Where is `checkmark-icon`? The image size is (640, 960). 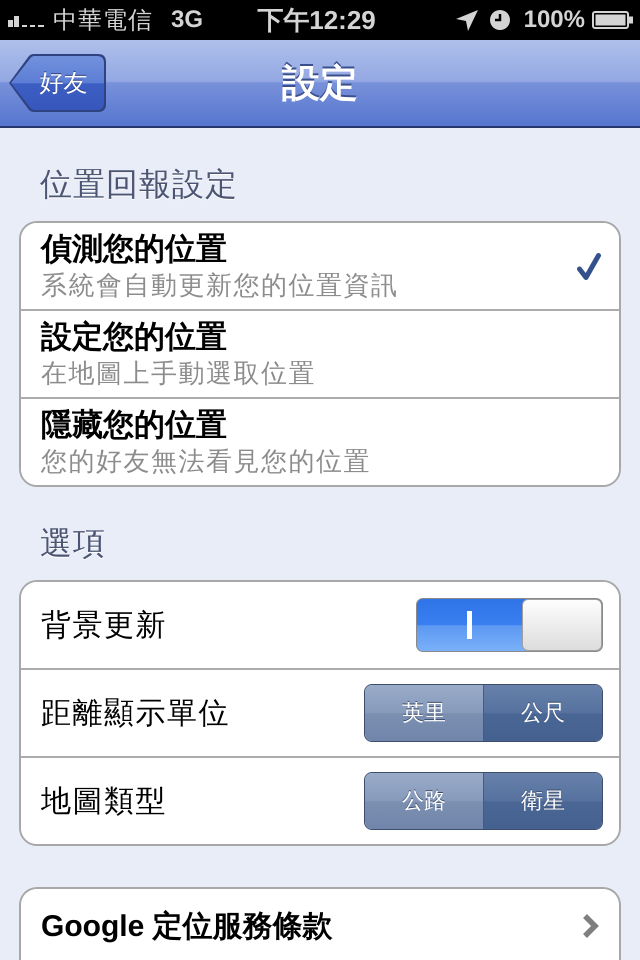
checkmark-icon is located at coordinates (589, 266).